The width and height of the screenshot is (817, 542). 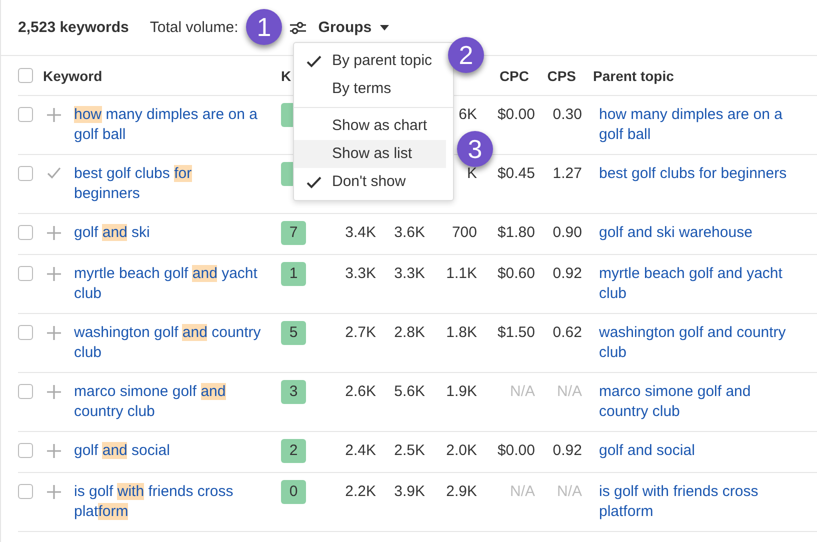 I want to click on table-cell: 1.9K, so click(x=461, y=391).